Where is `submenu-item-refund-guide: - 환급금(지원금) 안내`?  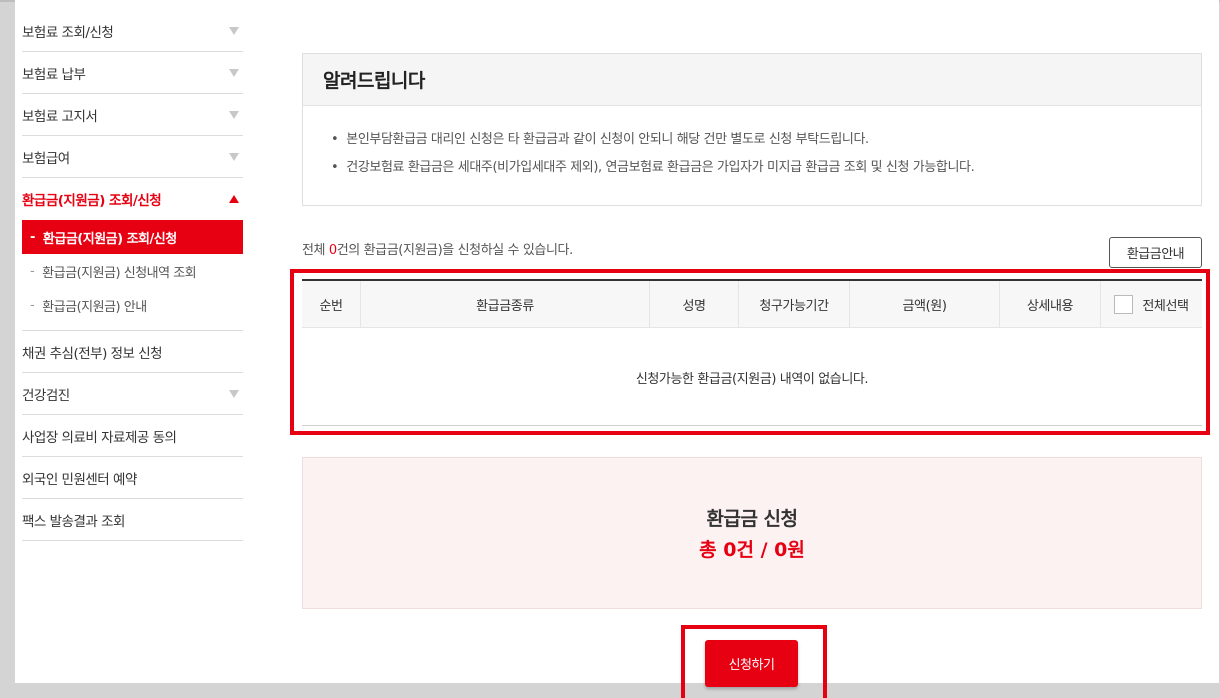
submenu-item-refund-guide: - 환급금(지원금) 안내 is located at coordinates (132, 305).